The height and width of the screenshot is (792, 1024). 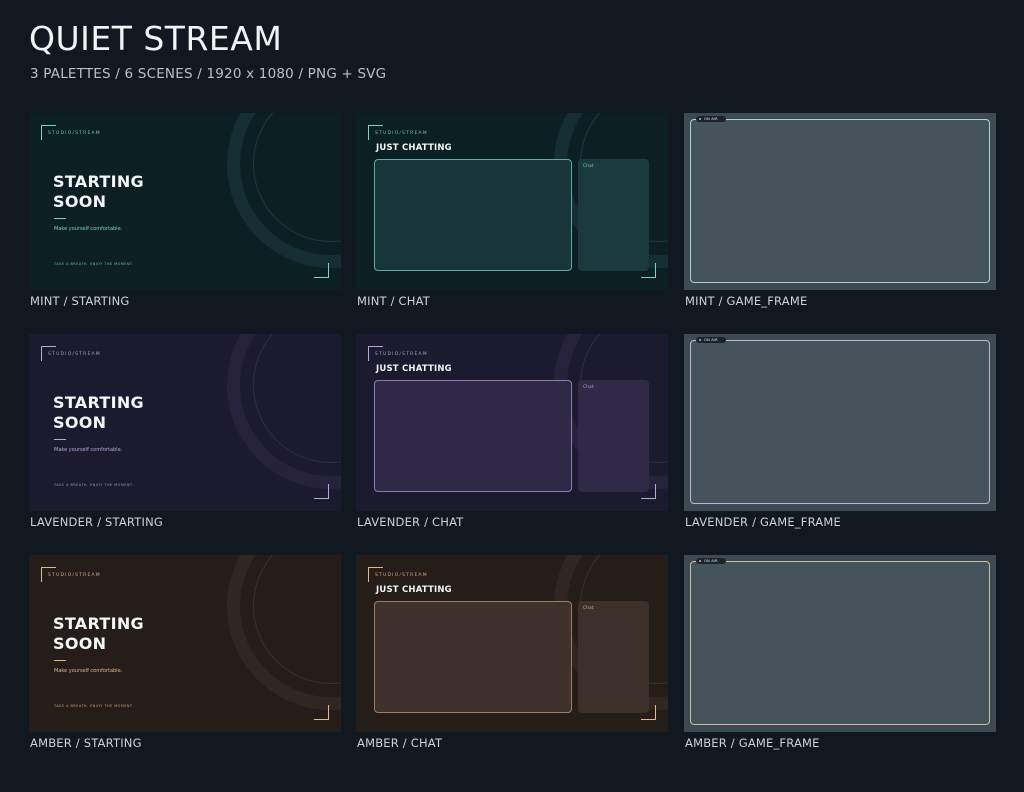 What do you see at coordinates (394, 301) in the screenshot?
I see `scene-caption: MINT / CHAT` at bounding box center [394, 301].